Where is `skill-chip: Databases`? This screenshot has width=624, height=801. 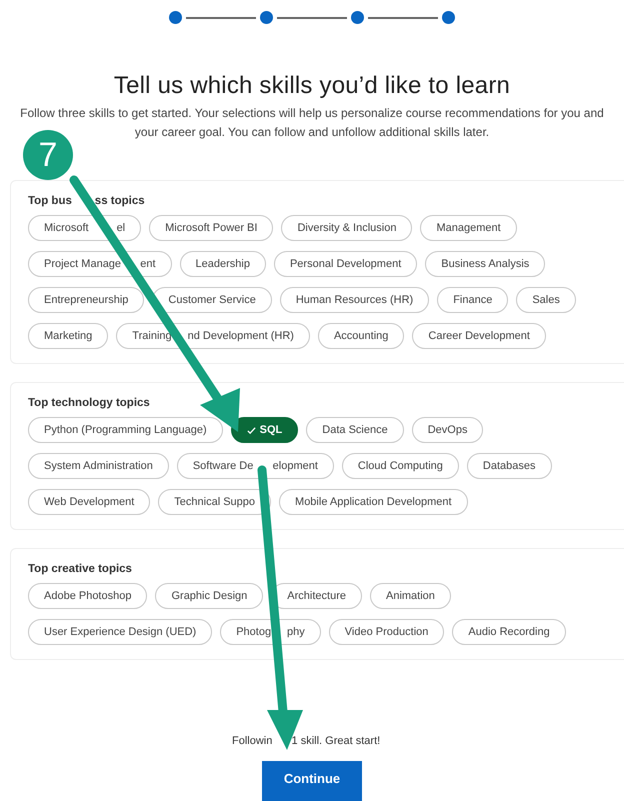
skill-chip: Databases is located at coordinates (509, 466).